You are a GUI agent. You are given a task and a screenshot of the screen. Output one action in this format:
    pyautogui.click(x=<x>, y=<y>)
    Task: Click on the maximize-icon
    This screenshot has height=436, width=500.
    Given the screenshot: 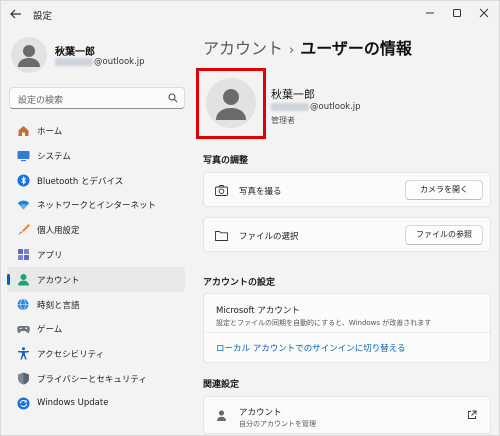 What is the action you would take?
    pyautogui.click(x=457, y=13)
    